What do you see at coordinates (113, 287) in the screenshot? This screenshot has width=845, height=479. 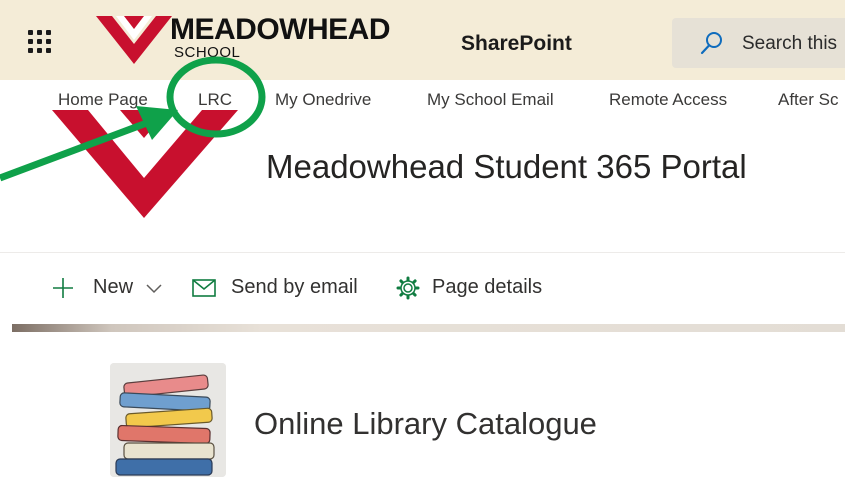 I see `new-button: New` at bounding box center [113, 287].